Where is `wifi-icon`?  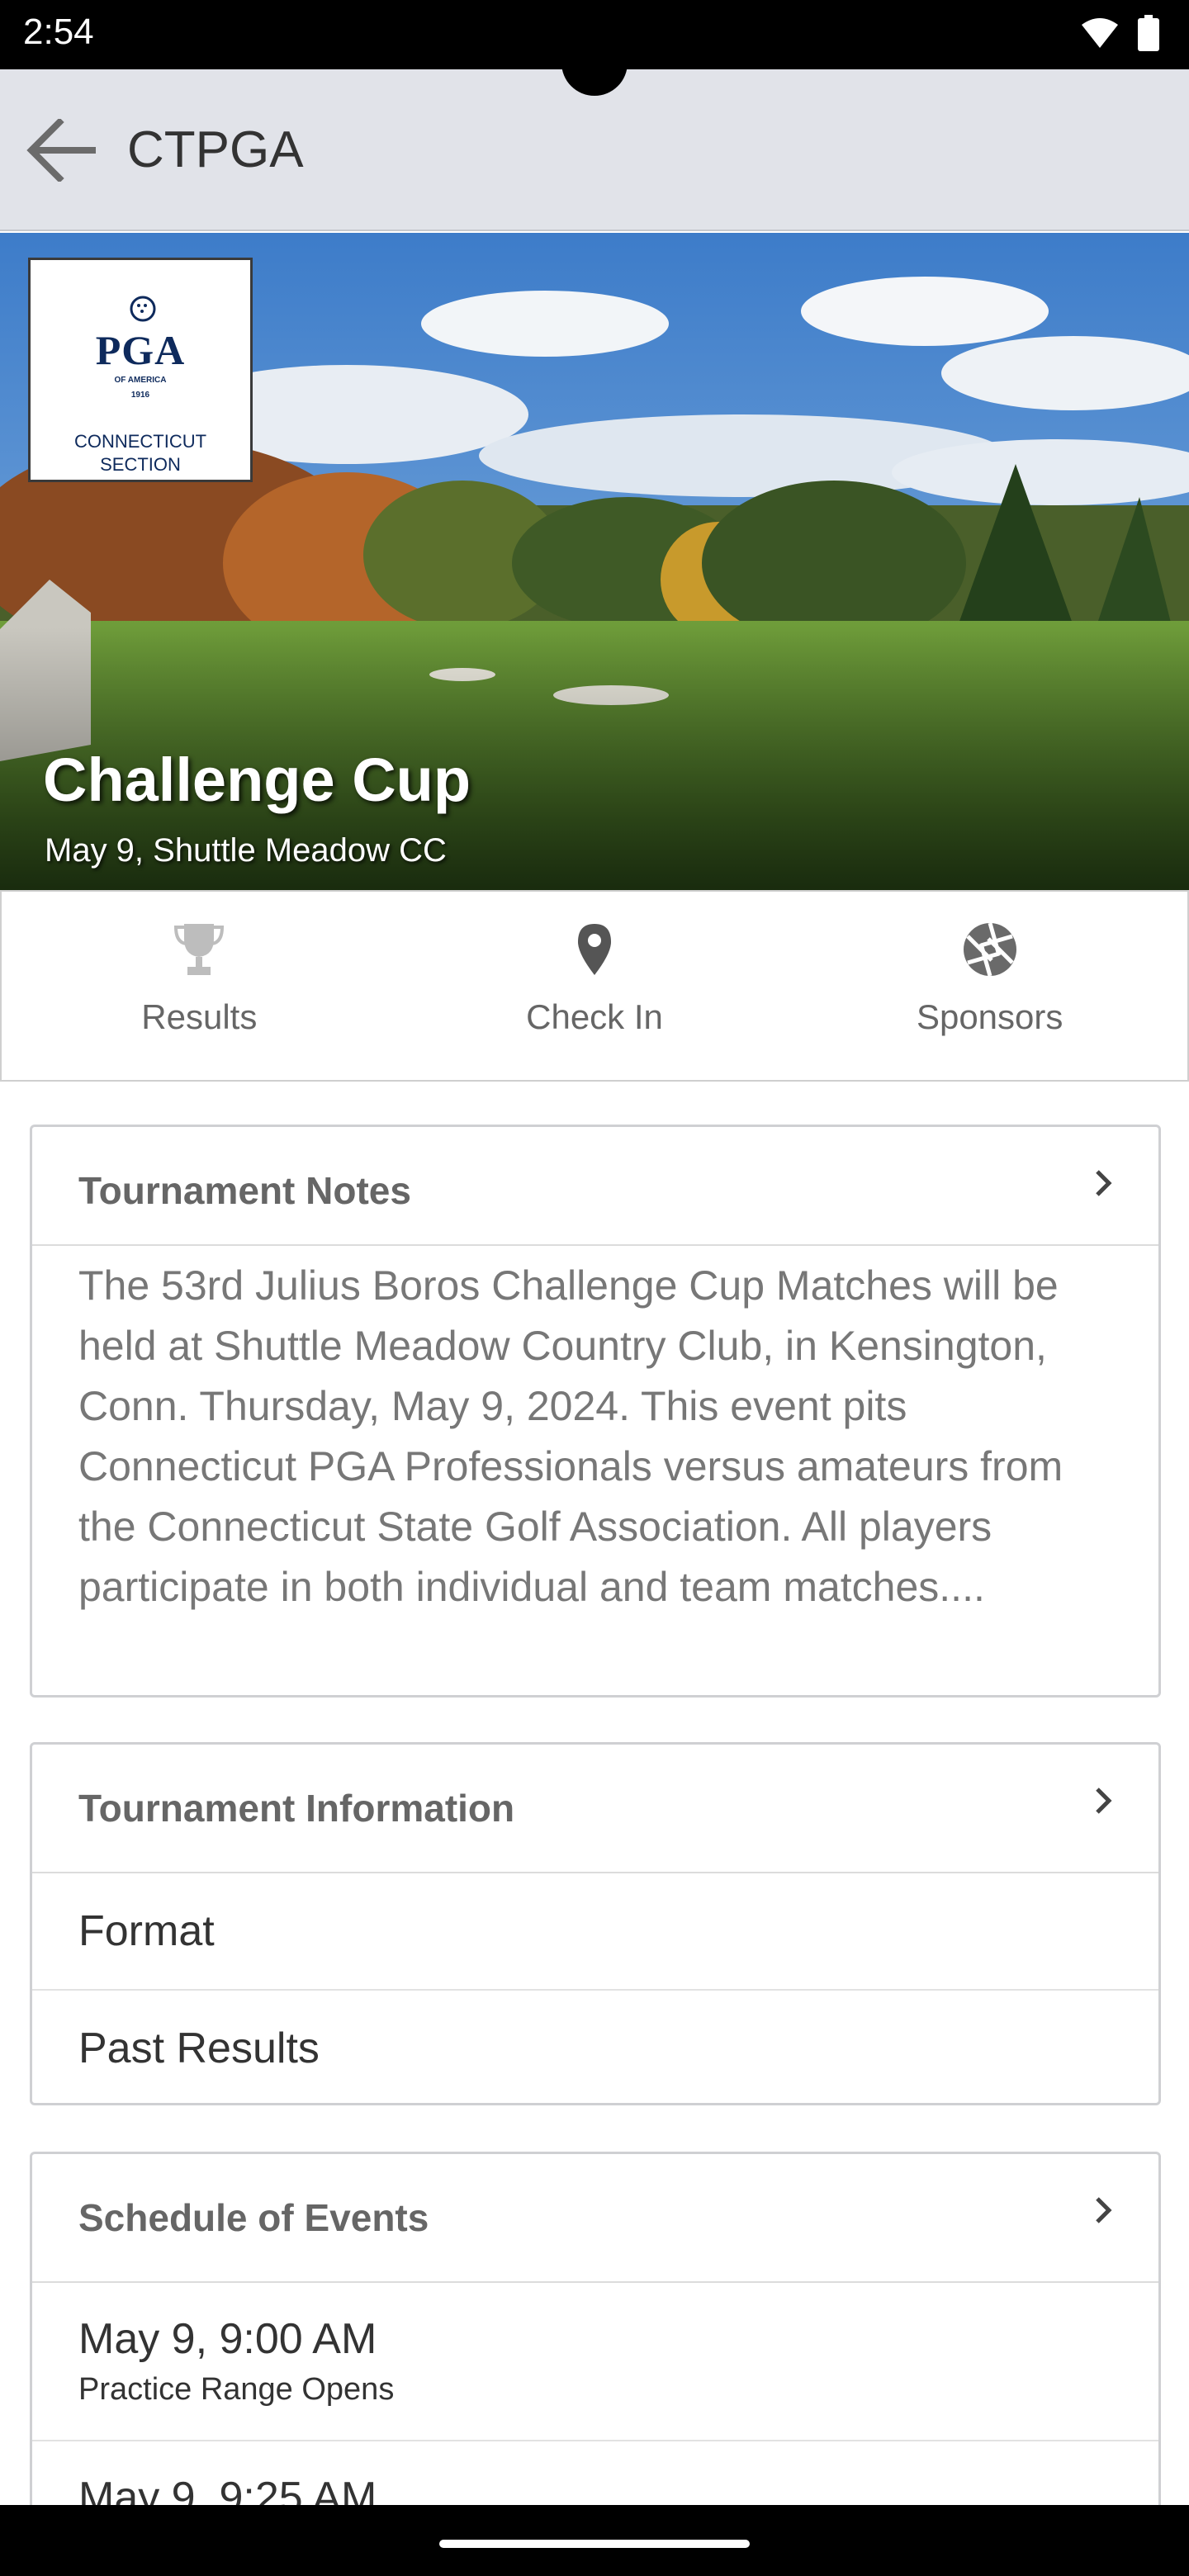 wifi-icon is located at coordinates (1100, 35).